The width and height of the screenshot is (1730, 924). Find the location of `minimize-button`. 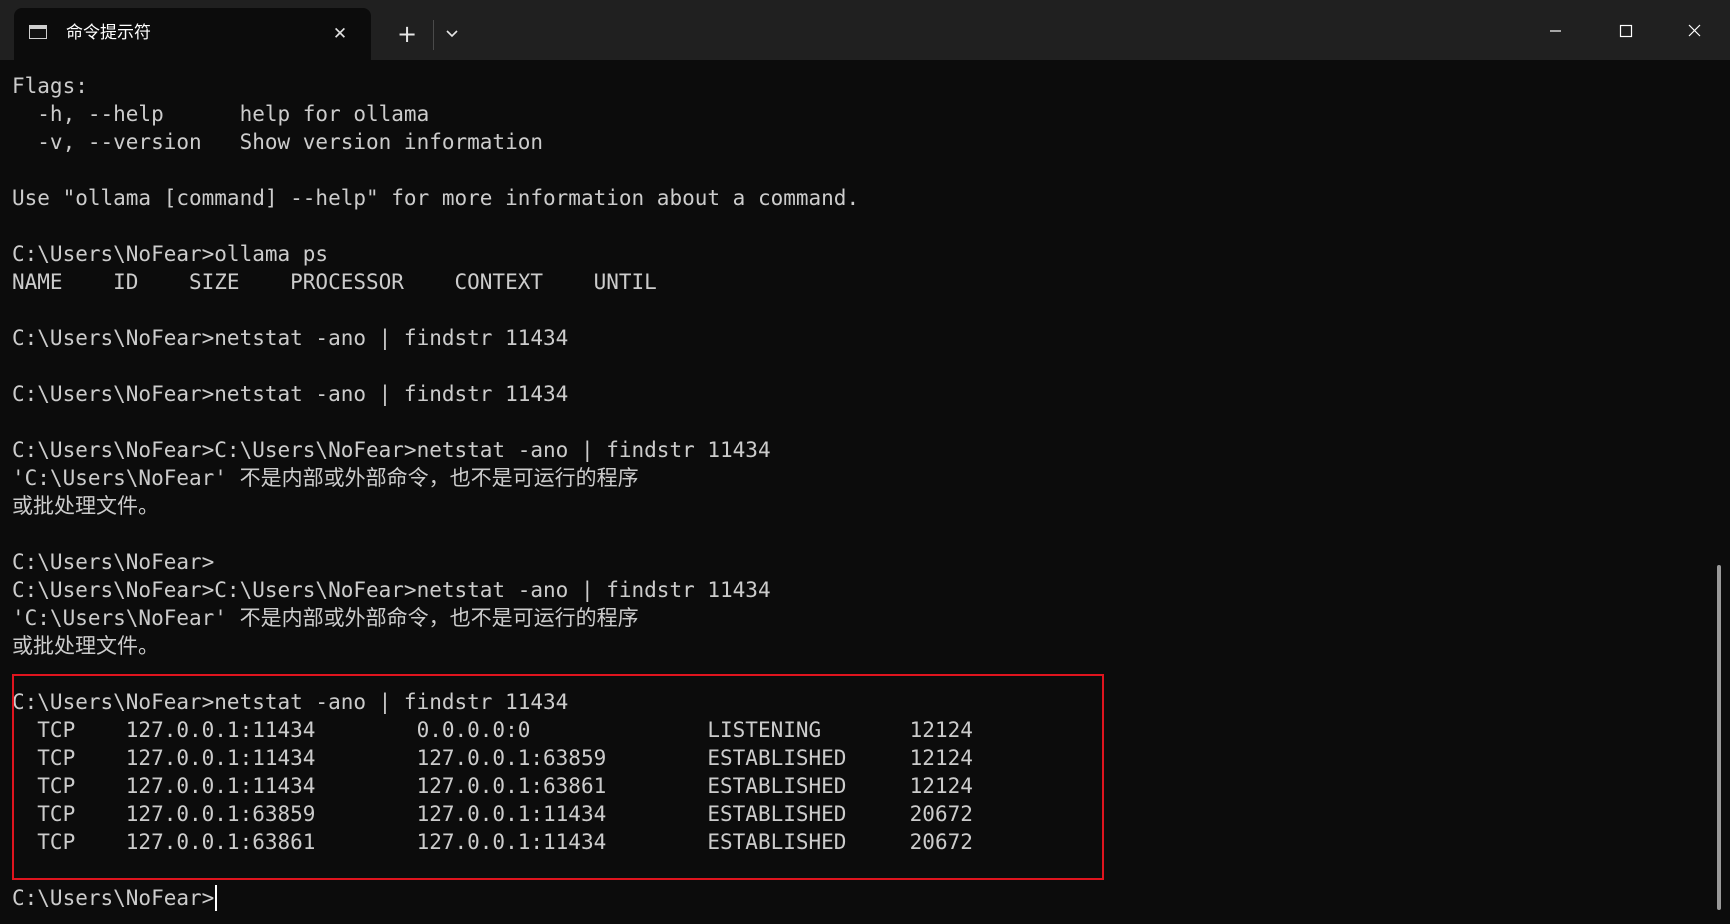

minimize-button is located at coordinates (1555, 30).